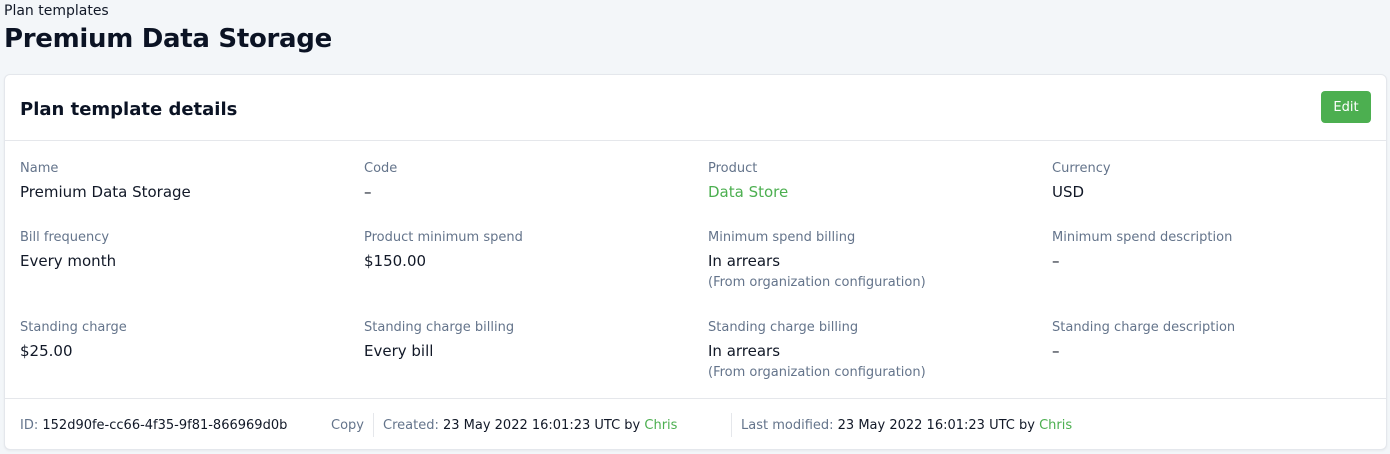 The width and height of the screenshot is (1390, 454). What do you see at coordinates (395, 261) in the screenshot?
I see `field-value: $150.00` at bounding box center [395, 261].